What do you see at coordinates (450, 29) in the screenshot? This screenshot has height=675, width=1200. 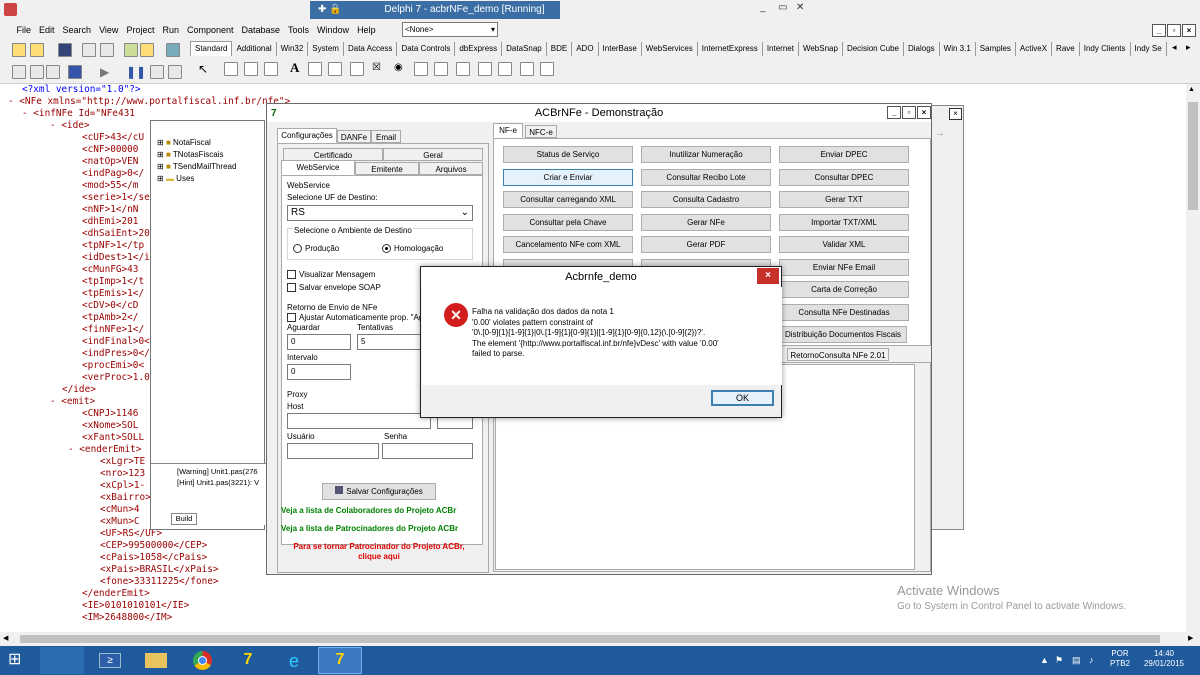 I see `config-select: <None> ▾` at bounding box center [450, 29].